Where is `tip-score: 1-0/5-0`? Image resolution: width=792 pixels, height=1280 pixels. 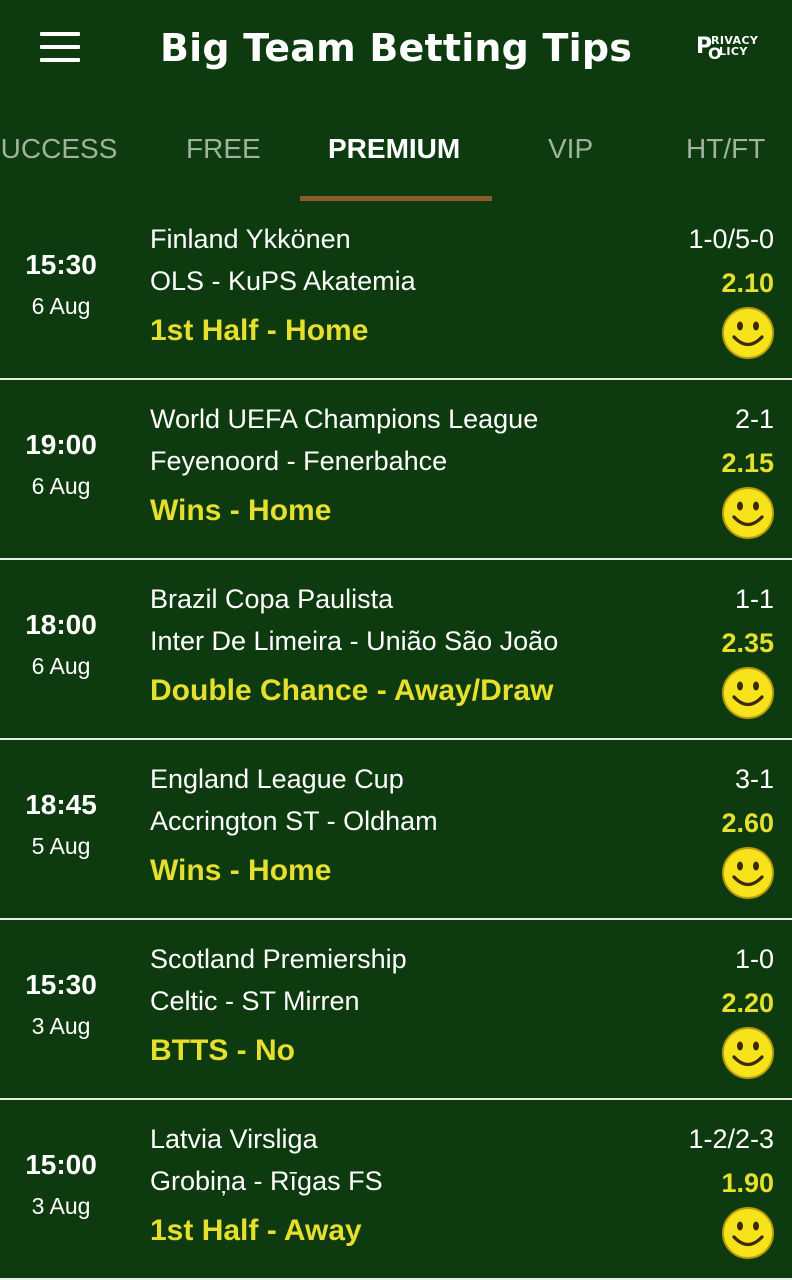 tip-score: 1-0/5-0 is located at coordinates (731, 239).